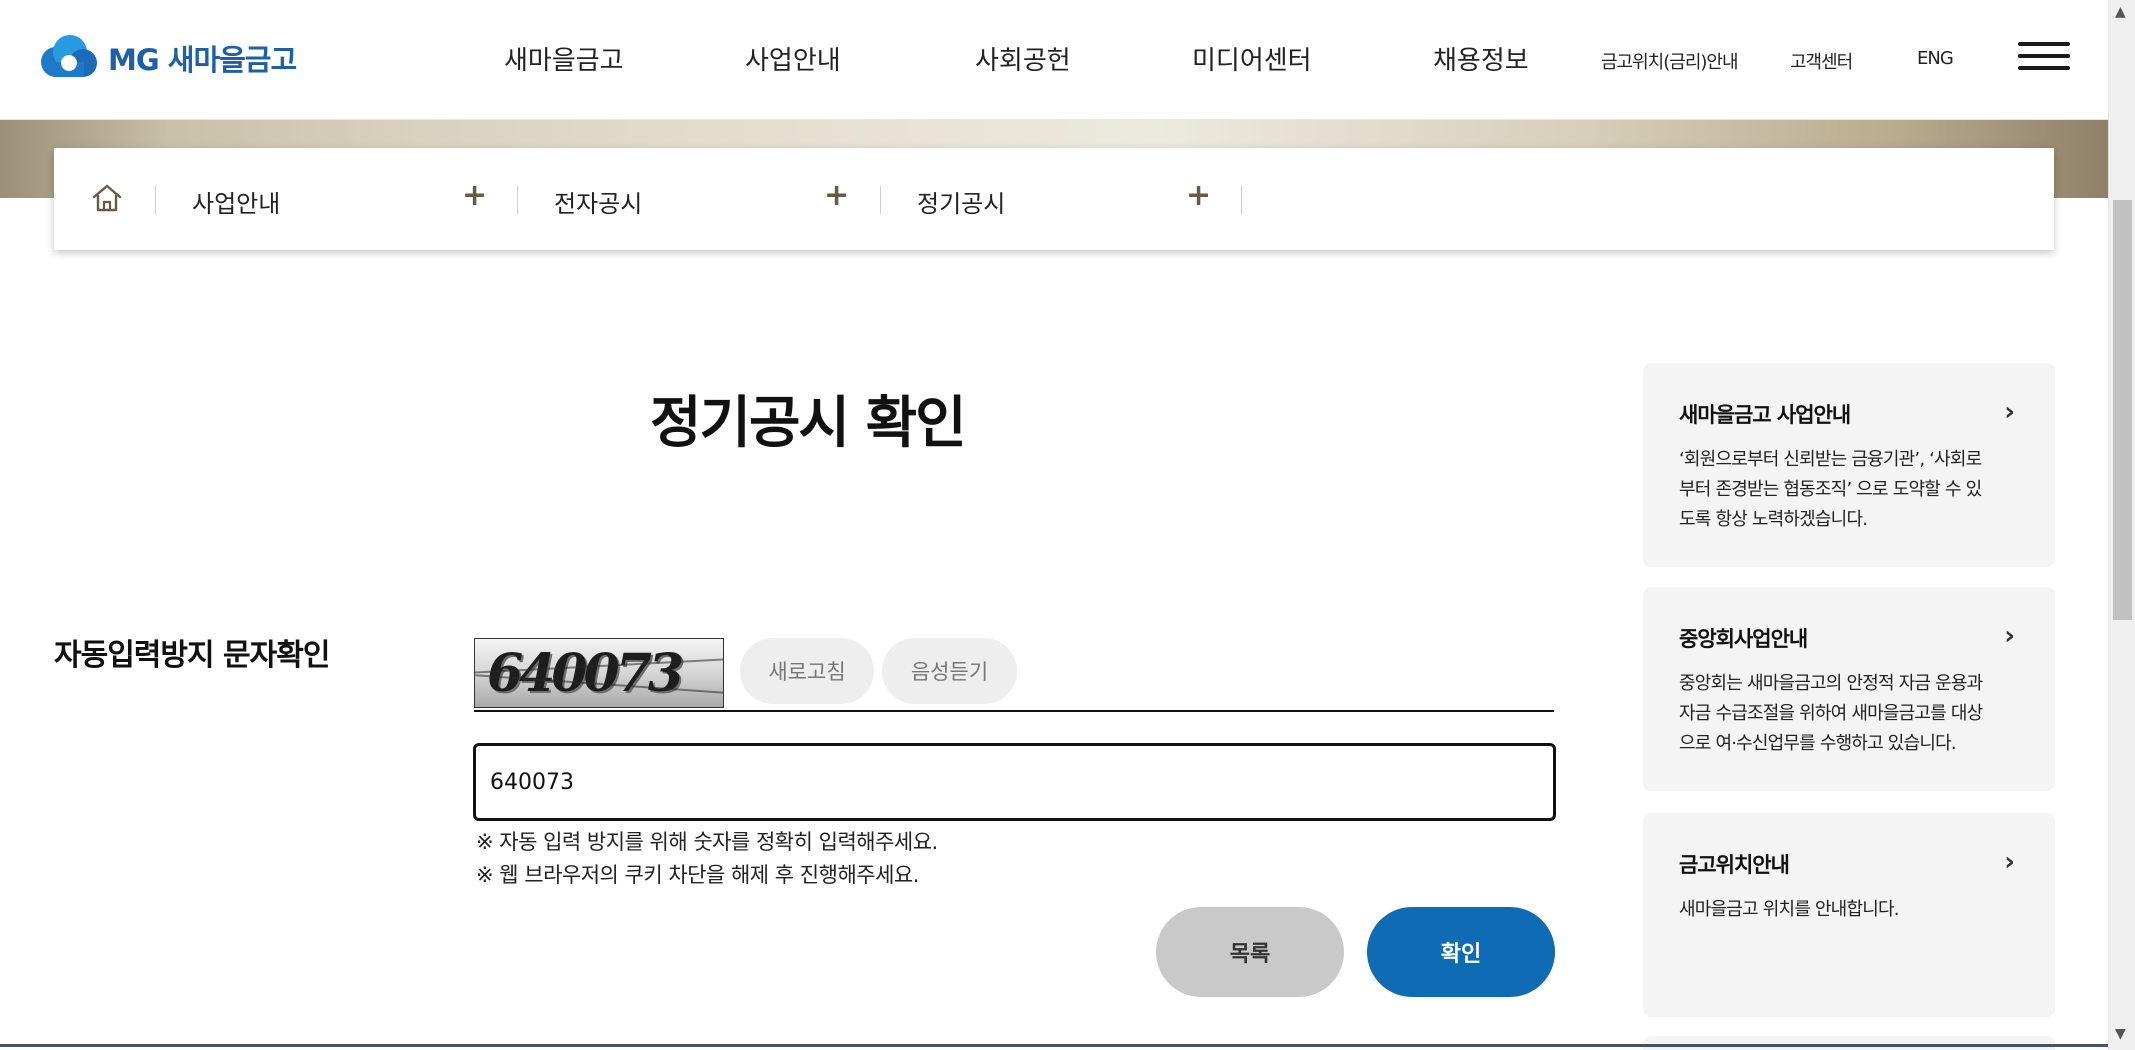 The width and height of the screenshot is (2135, 1050). I want to click on card-desc-line: ‘회원으로부터 신뢰받는 금융기관’, ‘사회로, so click(1830, 459).